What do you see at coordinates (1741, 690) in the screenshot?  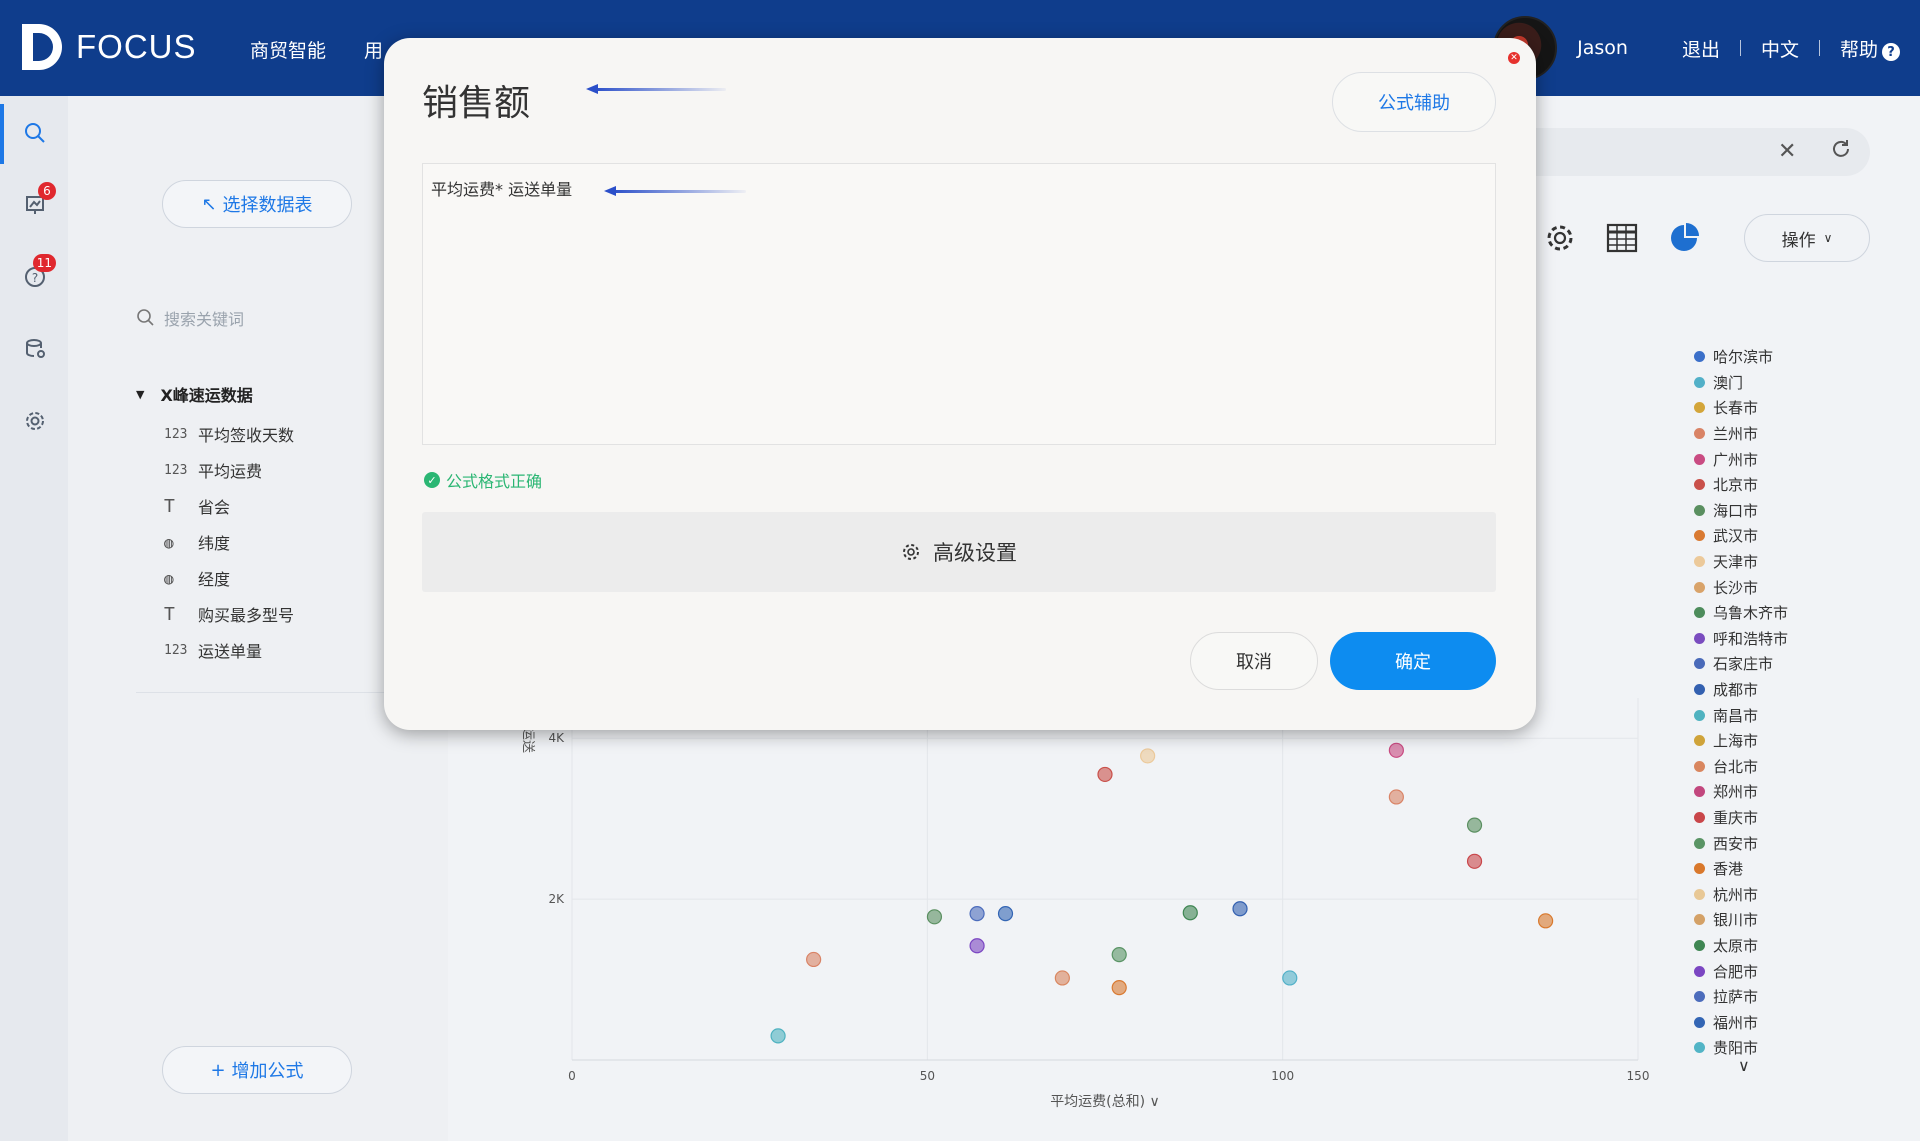 I see `legend-item: 成都市` at bounding box center [1741, 690].